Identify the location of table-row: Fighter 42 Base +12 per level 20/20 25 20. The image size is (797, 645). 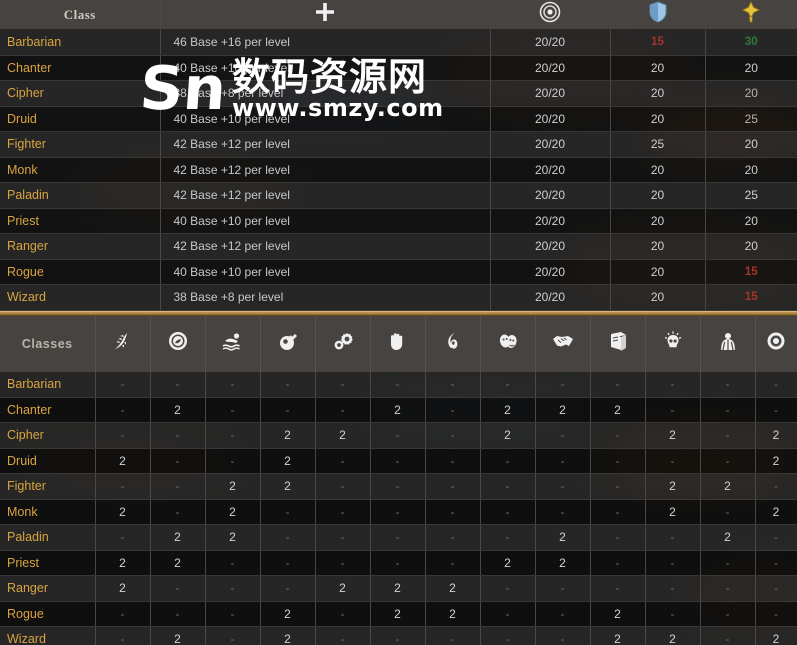
(398, 144).